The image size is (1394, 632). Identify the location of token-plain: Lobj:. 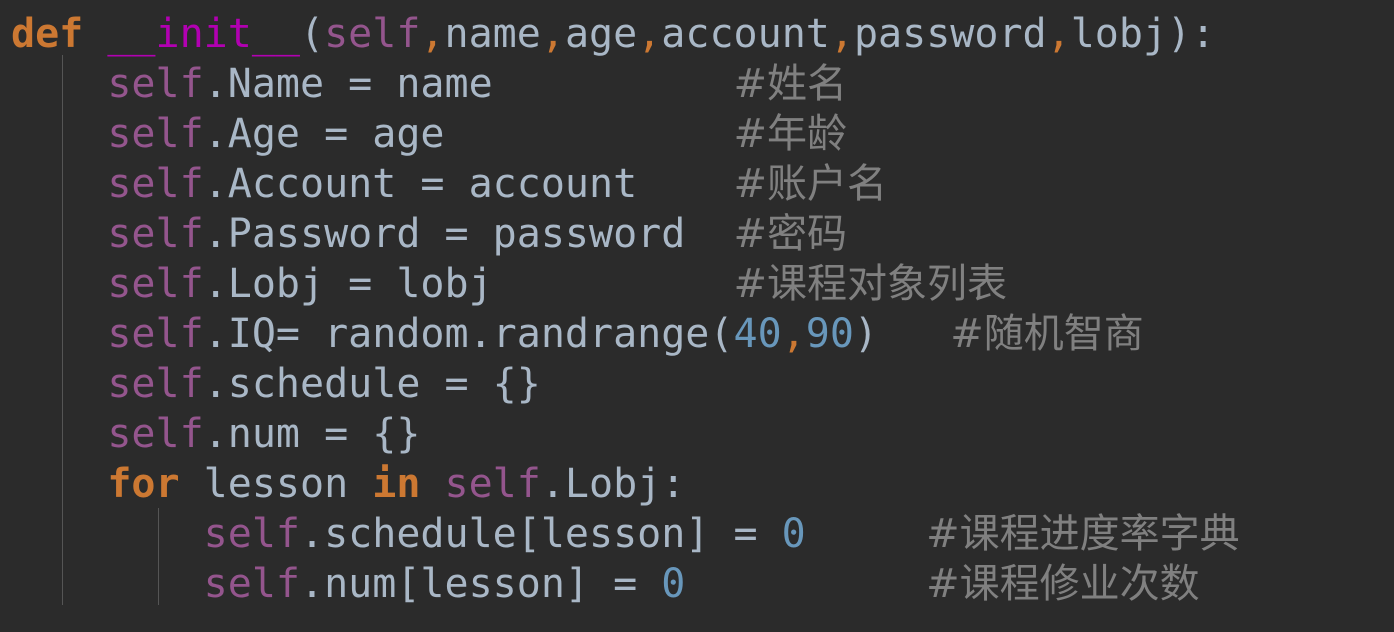
(625, 484).